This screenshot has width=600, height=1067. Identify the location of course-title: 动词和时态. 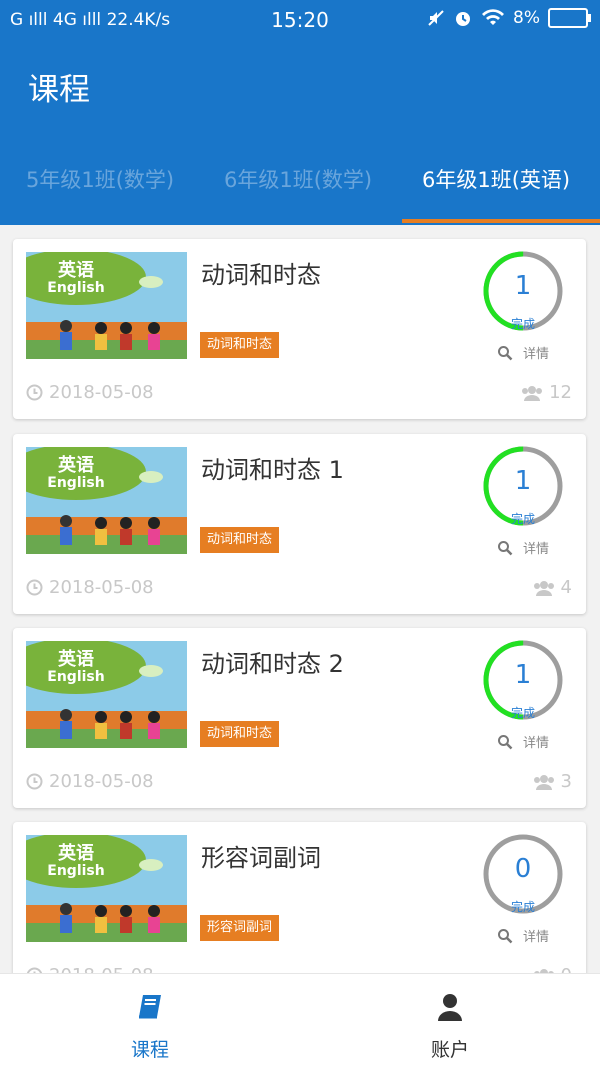
(261, 272).